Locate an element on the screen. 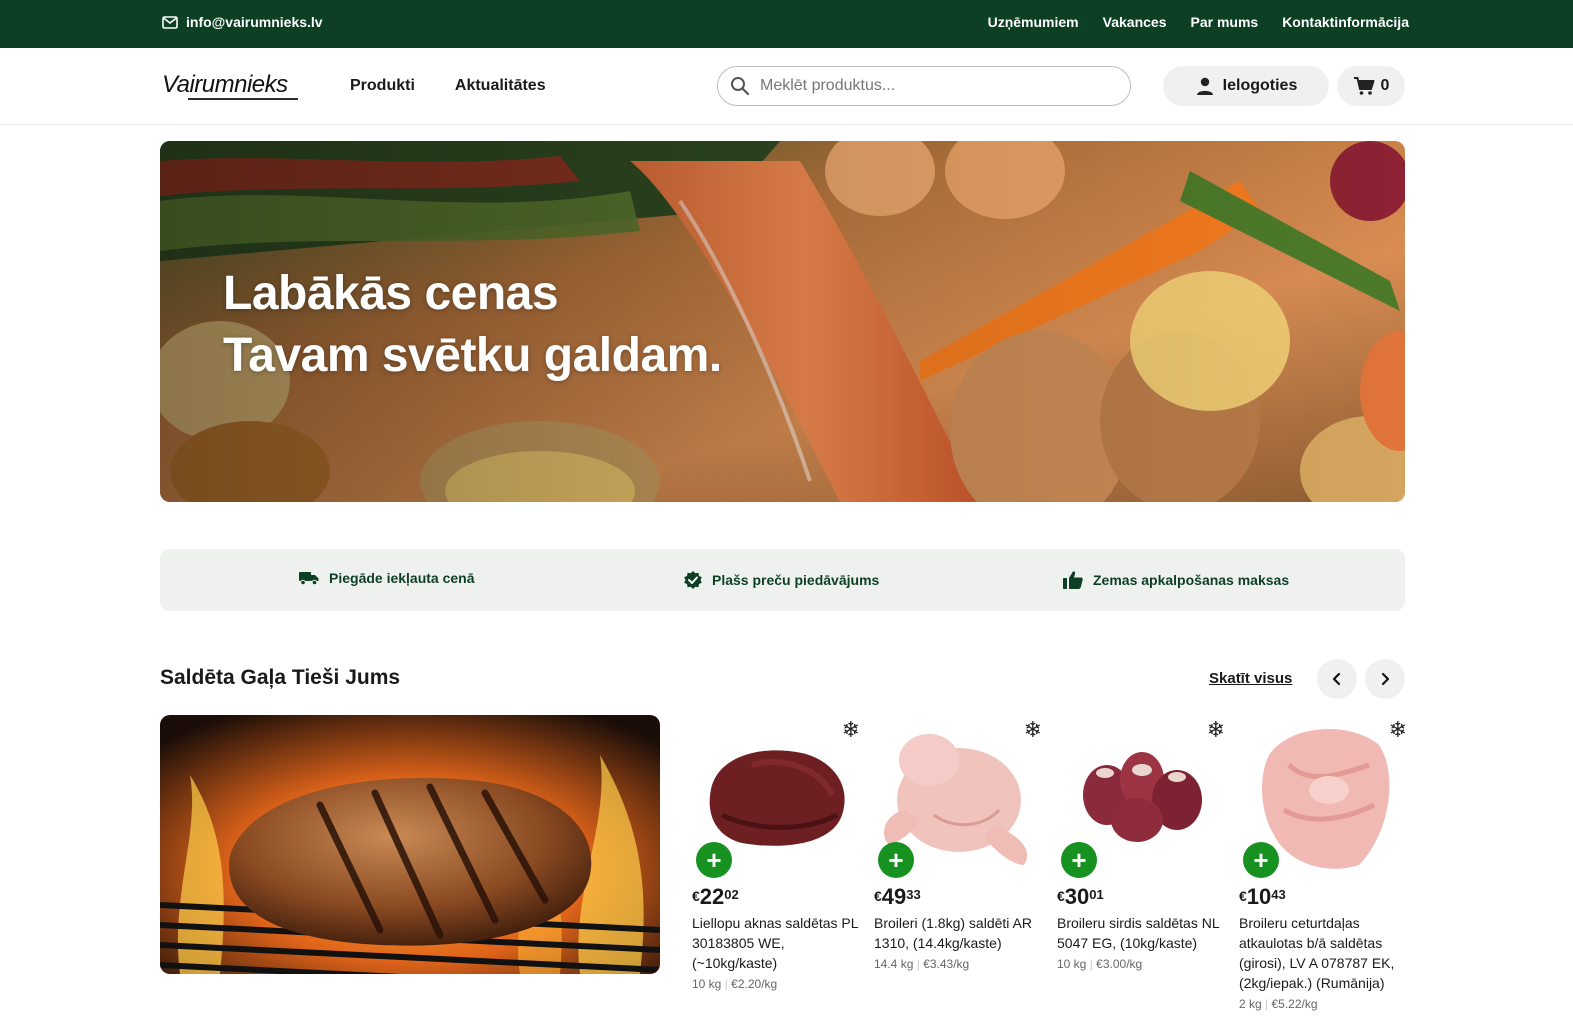  cart-icon is located at coordinates (1364, 86).